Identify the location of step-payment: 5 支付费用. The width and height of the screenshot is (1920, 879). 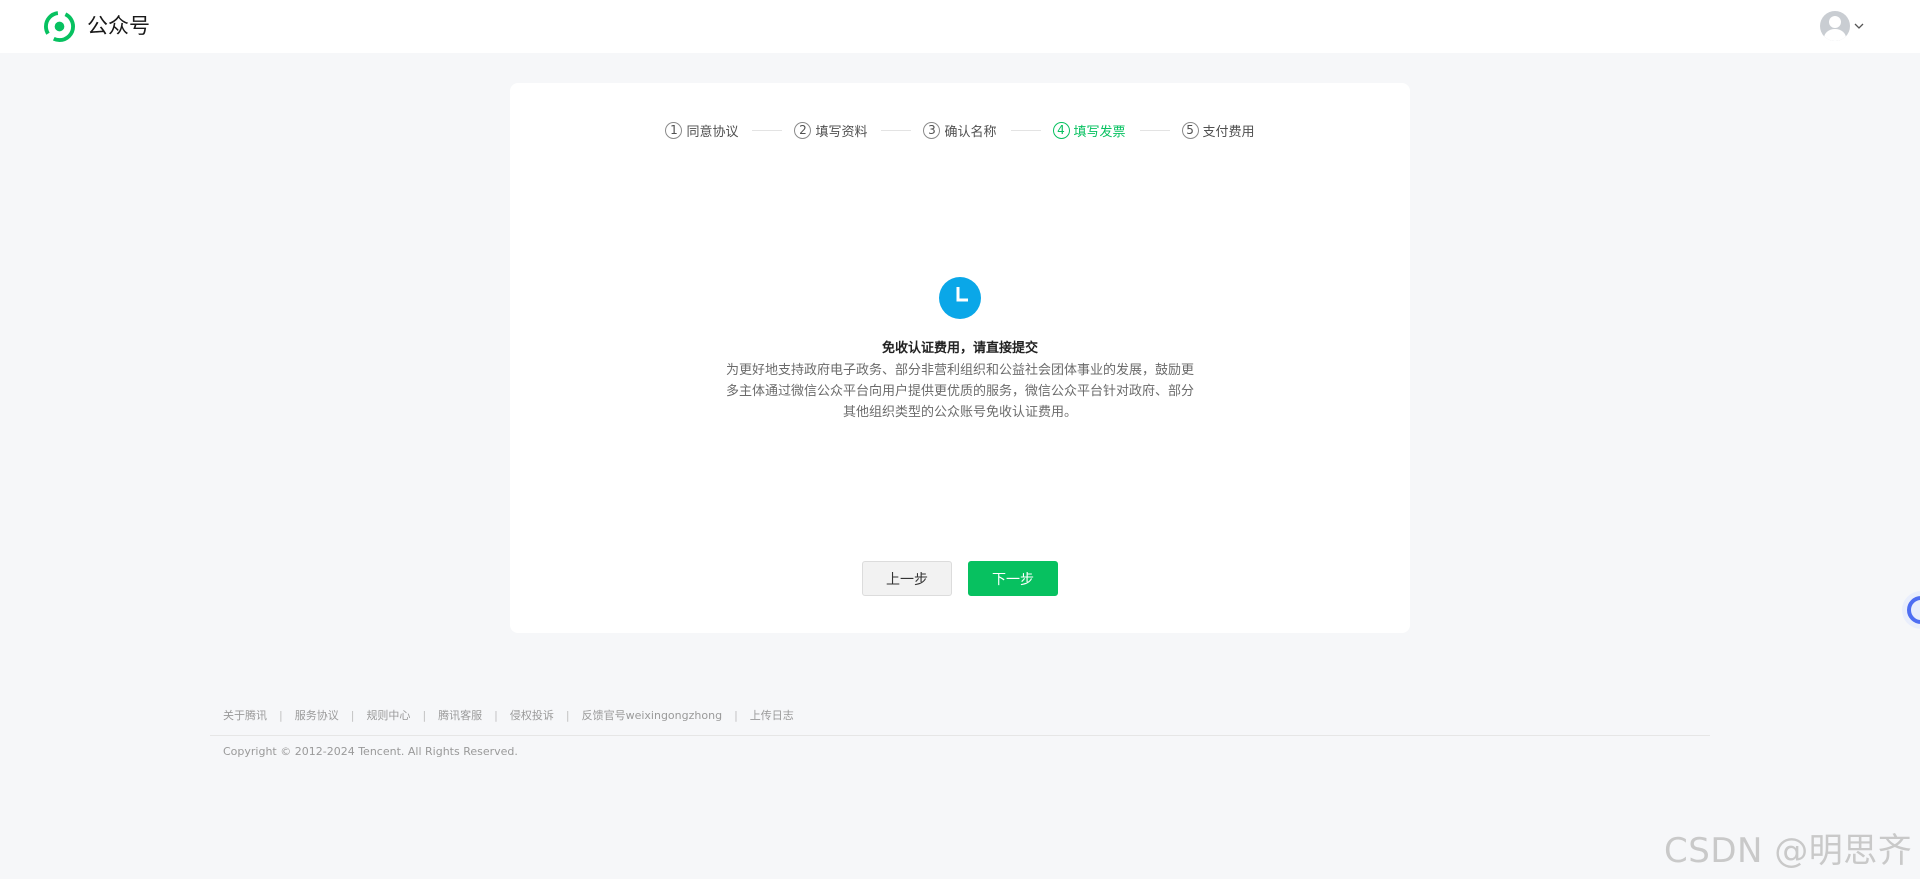
(1218, 130).